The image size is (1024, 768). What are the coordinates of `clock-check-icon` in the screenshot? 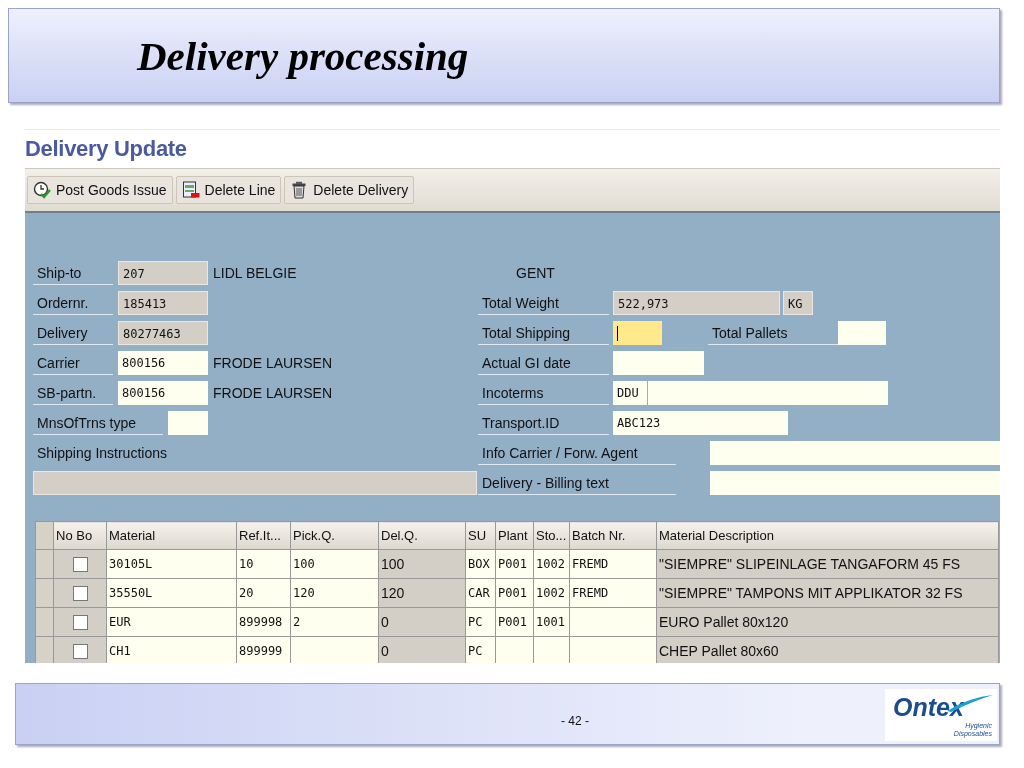 It's located at (42, 190).